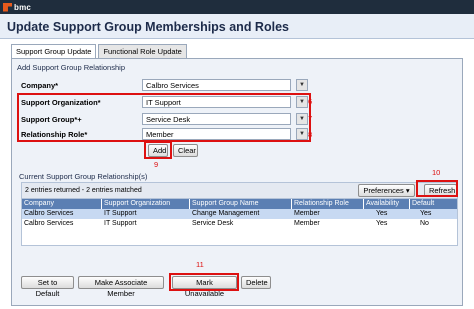 This screenshot has width=474, height=309. Describe the element at coordinates (51, 119) in the screenshot. I see `support-group-label: Support Group*+` at that location.